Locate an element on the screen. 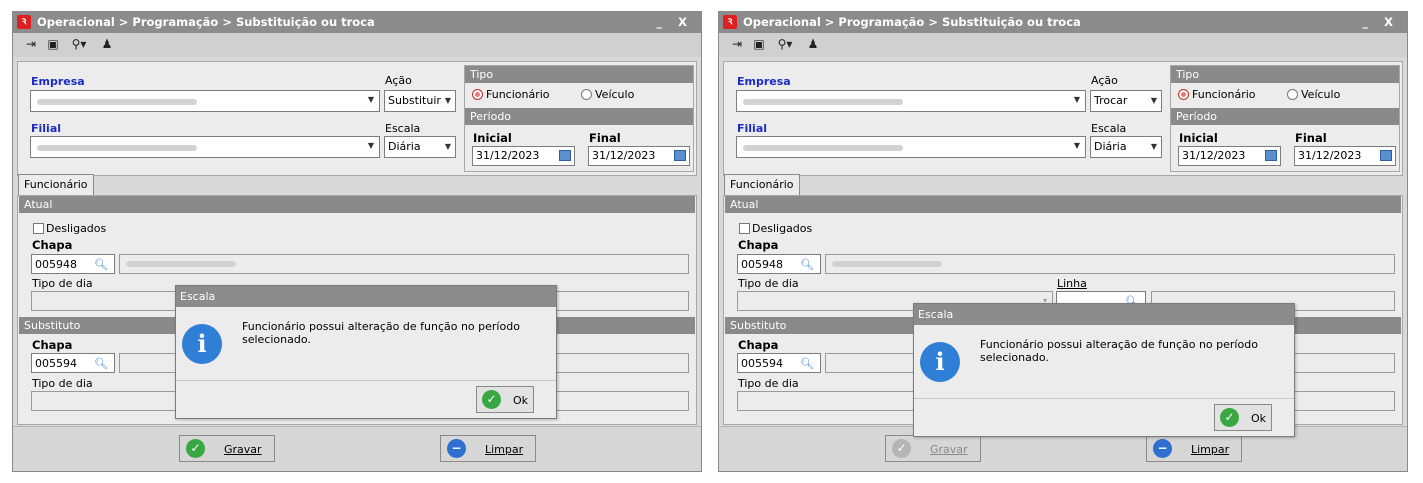 The height and width of the screenshot is (483, 1423). acao-select: Trocar ▼ is located at coordinates (1126, 101).